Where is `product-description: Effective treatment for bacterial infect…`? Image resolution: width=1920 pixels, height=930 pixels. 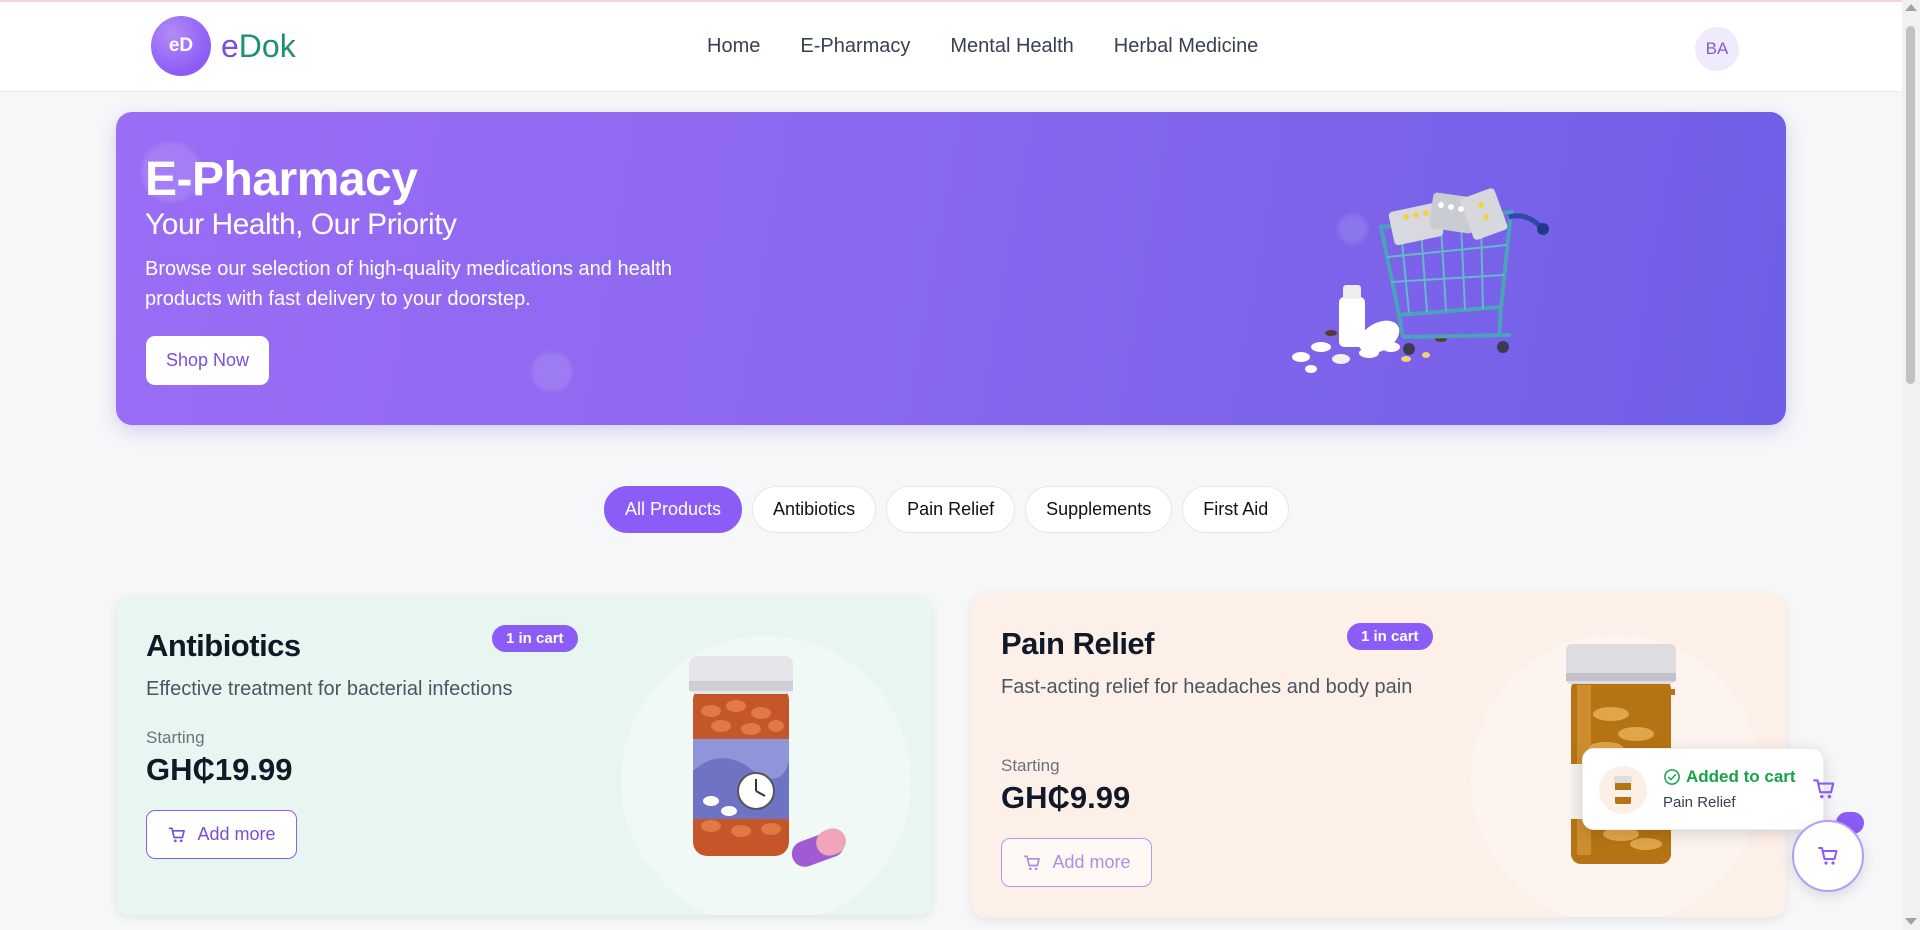 product-description: Effective treatment for bacterial infect… is located at coordinates (329, 689).